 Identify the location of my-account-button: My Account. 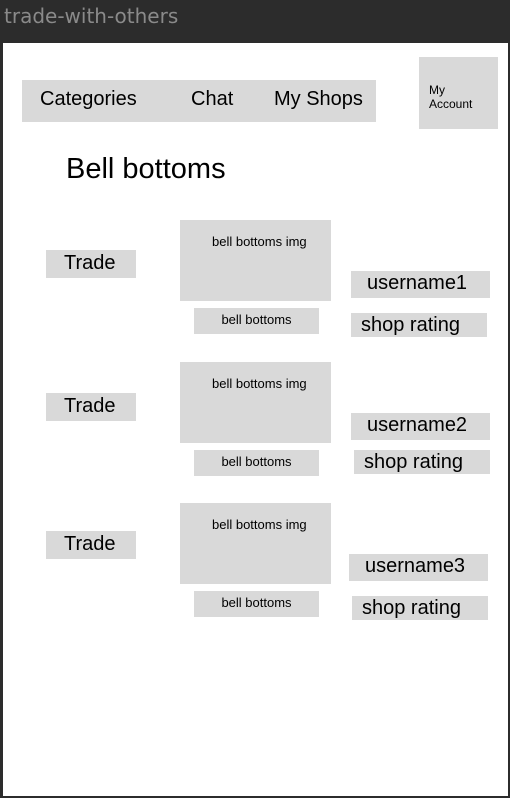
(458, 93).